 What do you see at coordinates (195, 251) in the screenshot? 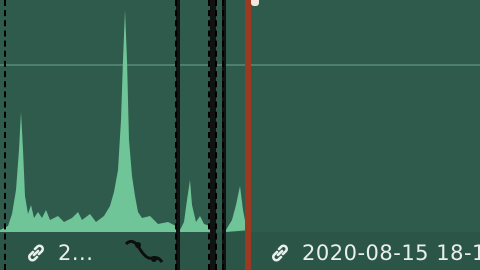
I see `clip-footer` at bounding box center [195, 251].